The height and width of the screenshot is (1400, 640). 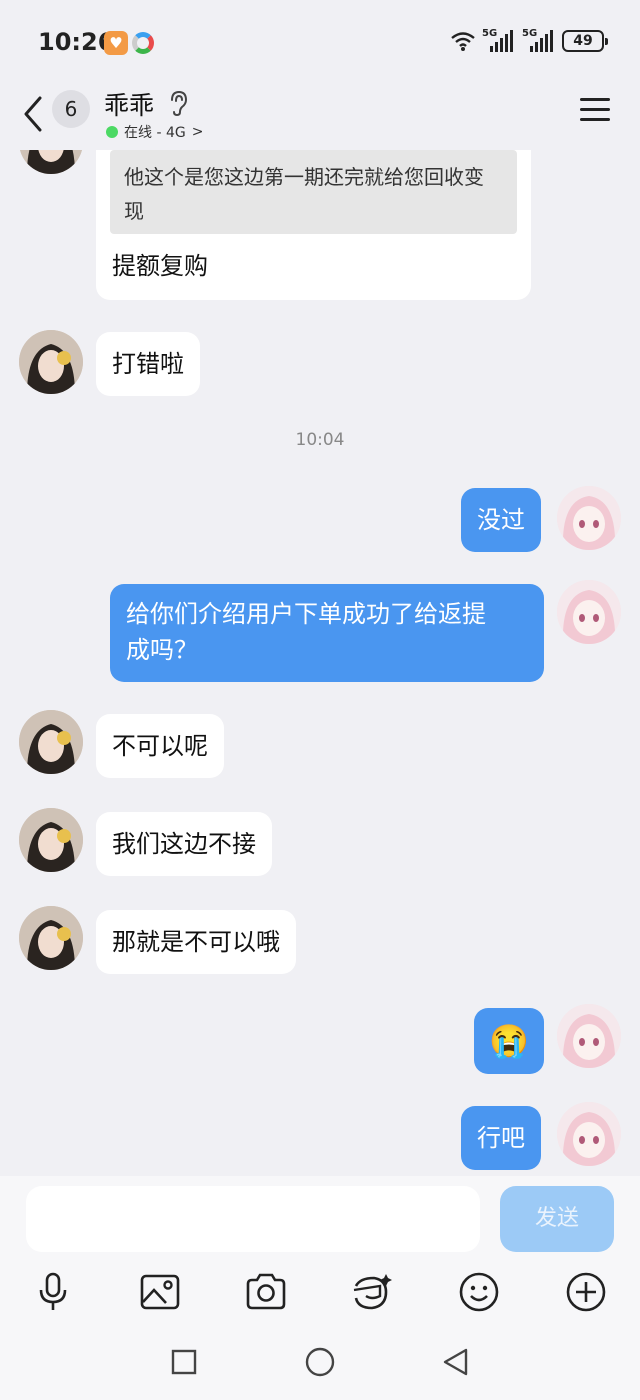 What do you see at coordinates (71, 109) in the screenshot?
I see `unread-count-badge: 6` at bounding box center [71, 109].